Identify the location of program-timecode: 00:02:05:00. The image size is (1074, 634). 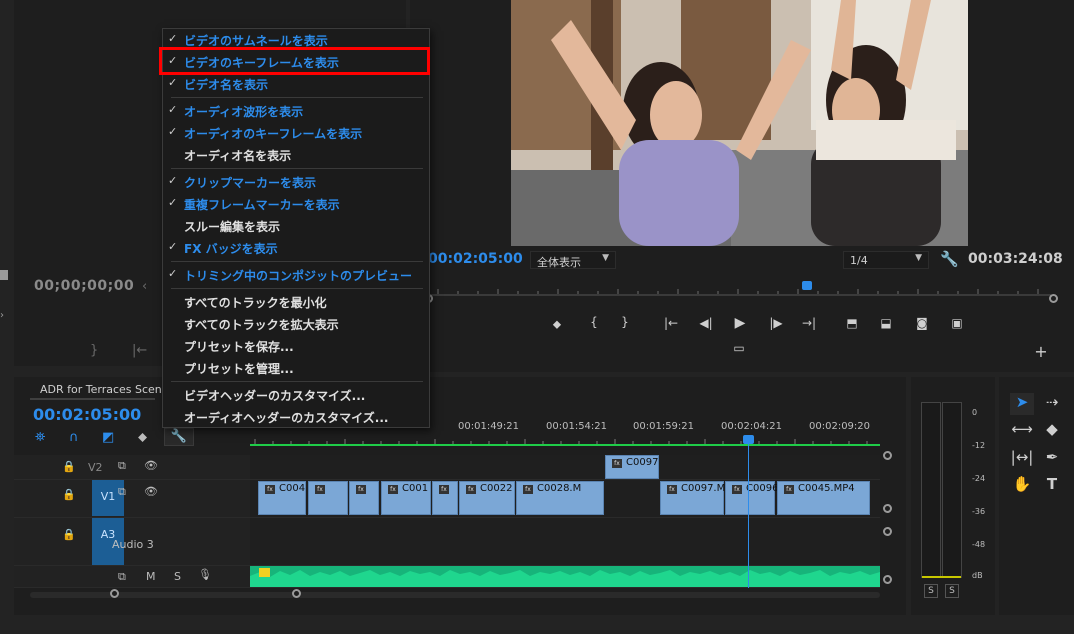
(475, 259).